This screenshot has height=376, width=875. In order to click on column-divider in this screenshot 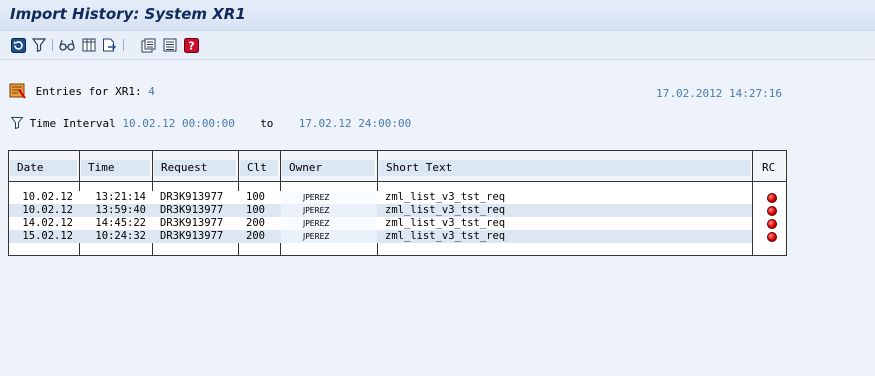, I will do `click(752, 203)`.